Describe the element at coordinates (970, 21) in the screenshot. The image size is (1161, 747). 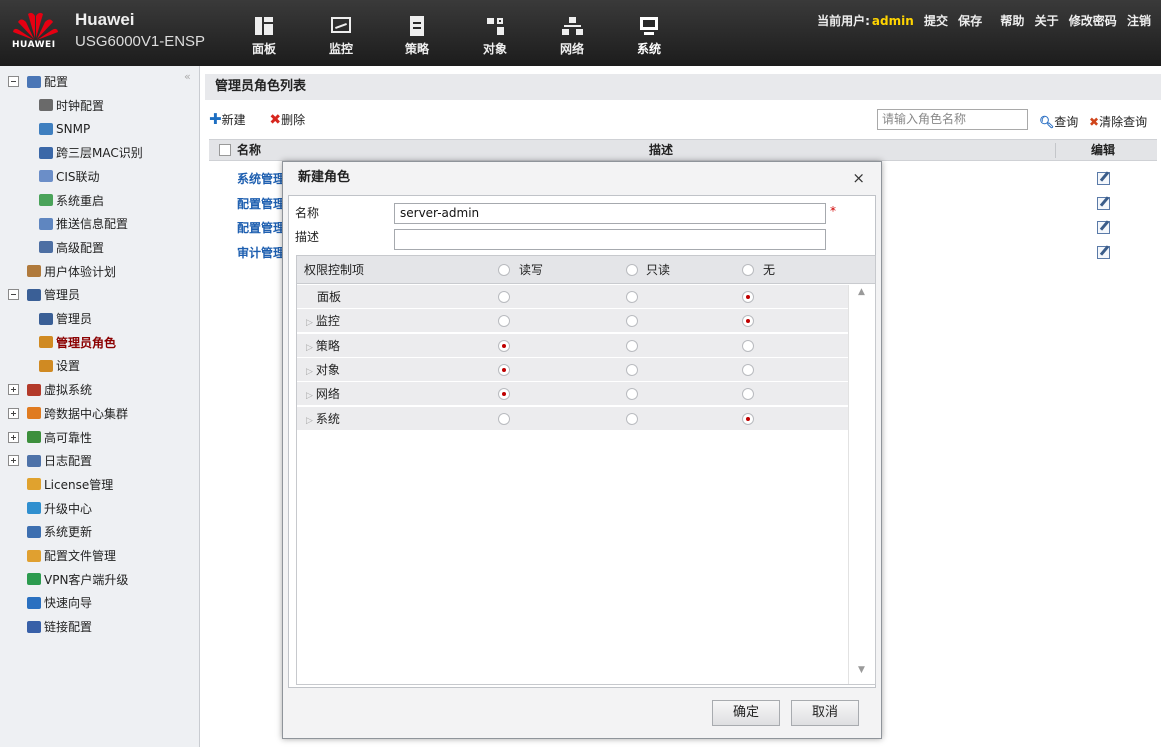
I see `save-link: 保存` at that location.